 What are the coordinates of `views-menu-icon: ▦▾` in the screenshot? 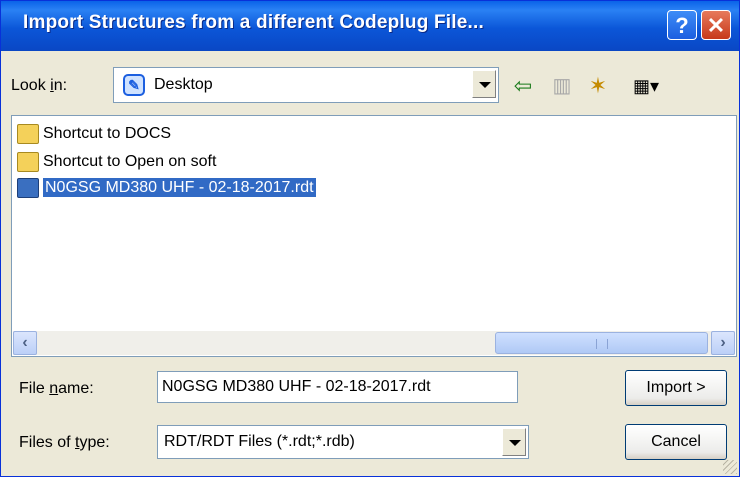 It's located at (646, 86).